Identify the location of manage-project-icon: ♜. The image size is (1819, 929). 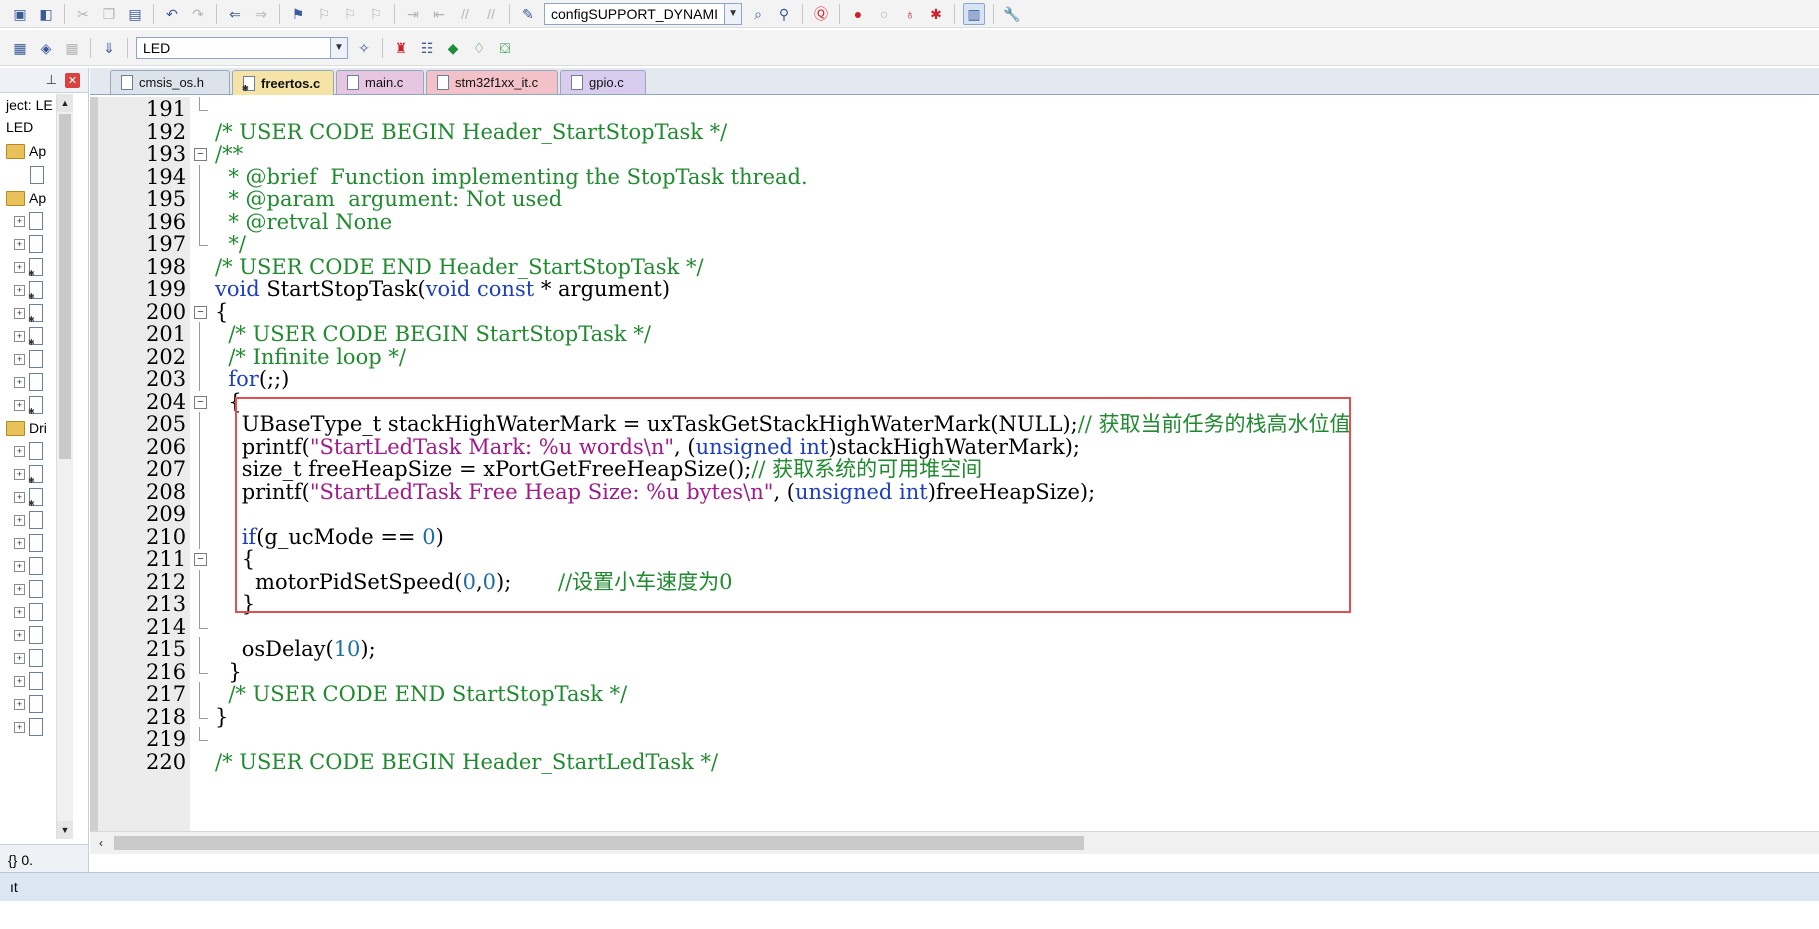
(401, 48).